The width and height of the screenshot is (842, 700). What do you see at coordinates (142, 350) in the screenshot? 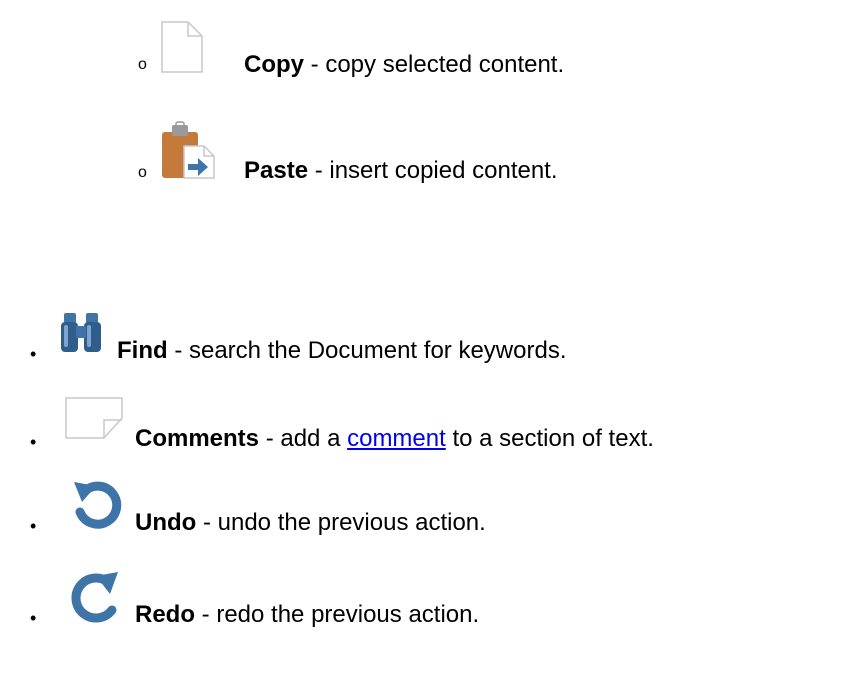
I see `find-label: Find` at bounding box center [142, 350].